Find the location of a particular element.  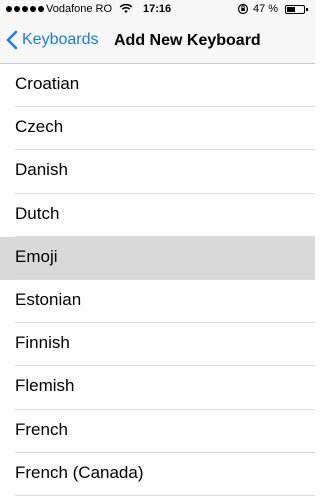

keyboard-row-emoji: Emoji is located at coordinates (157, 258).